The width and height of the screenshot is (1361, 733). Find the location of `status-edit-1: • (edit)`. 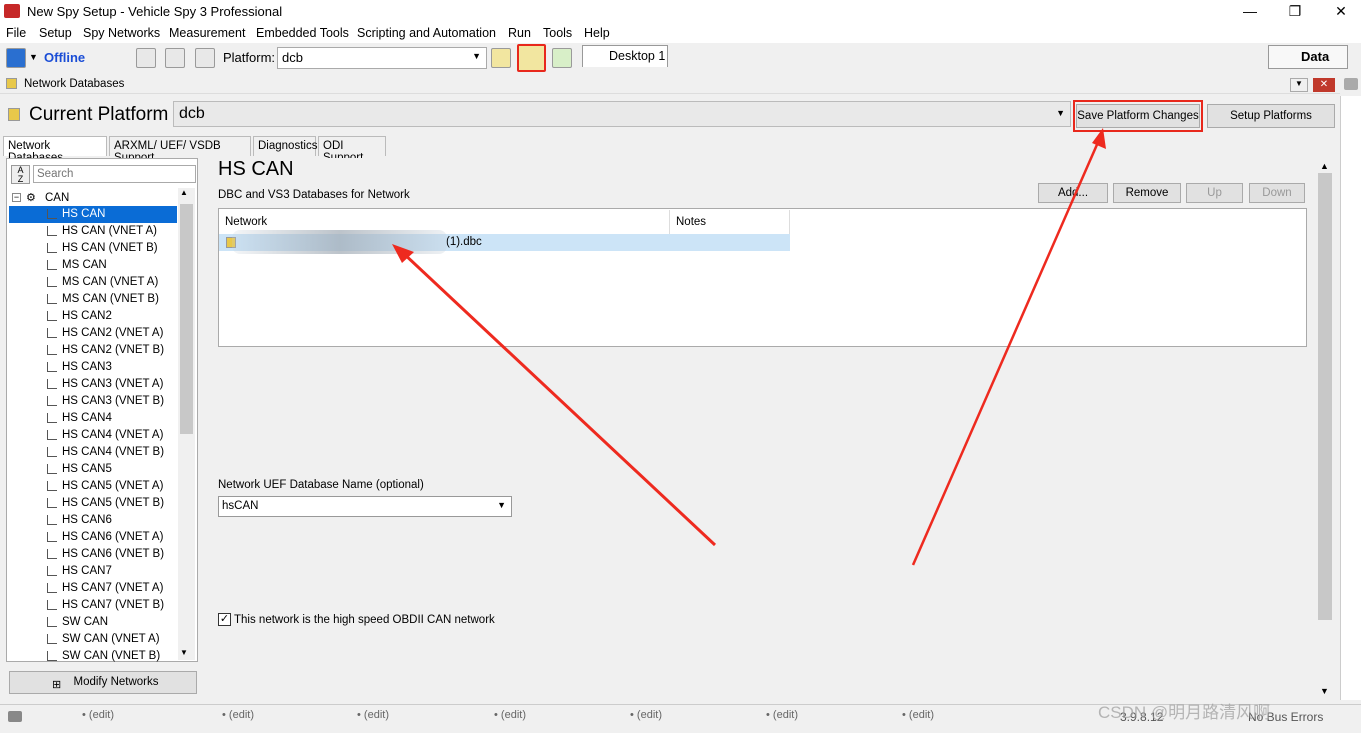

status-edit-1: • (edit) is located at coordinates (98, 715).